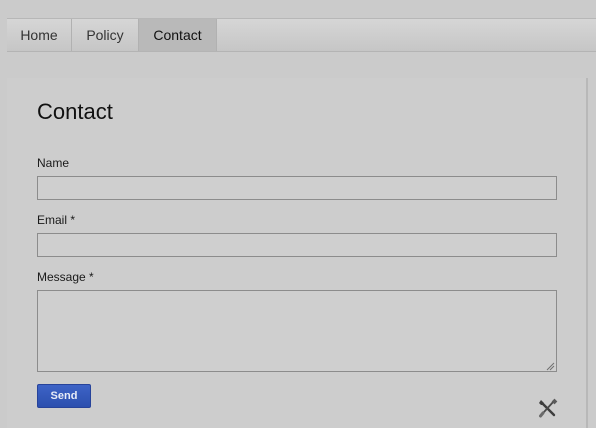  Describe the element at coordinates (53, 163) in the screenshot. I see `name-label: Name` at that location.